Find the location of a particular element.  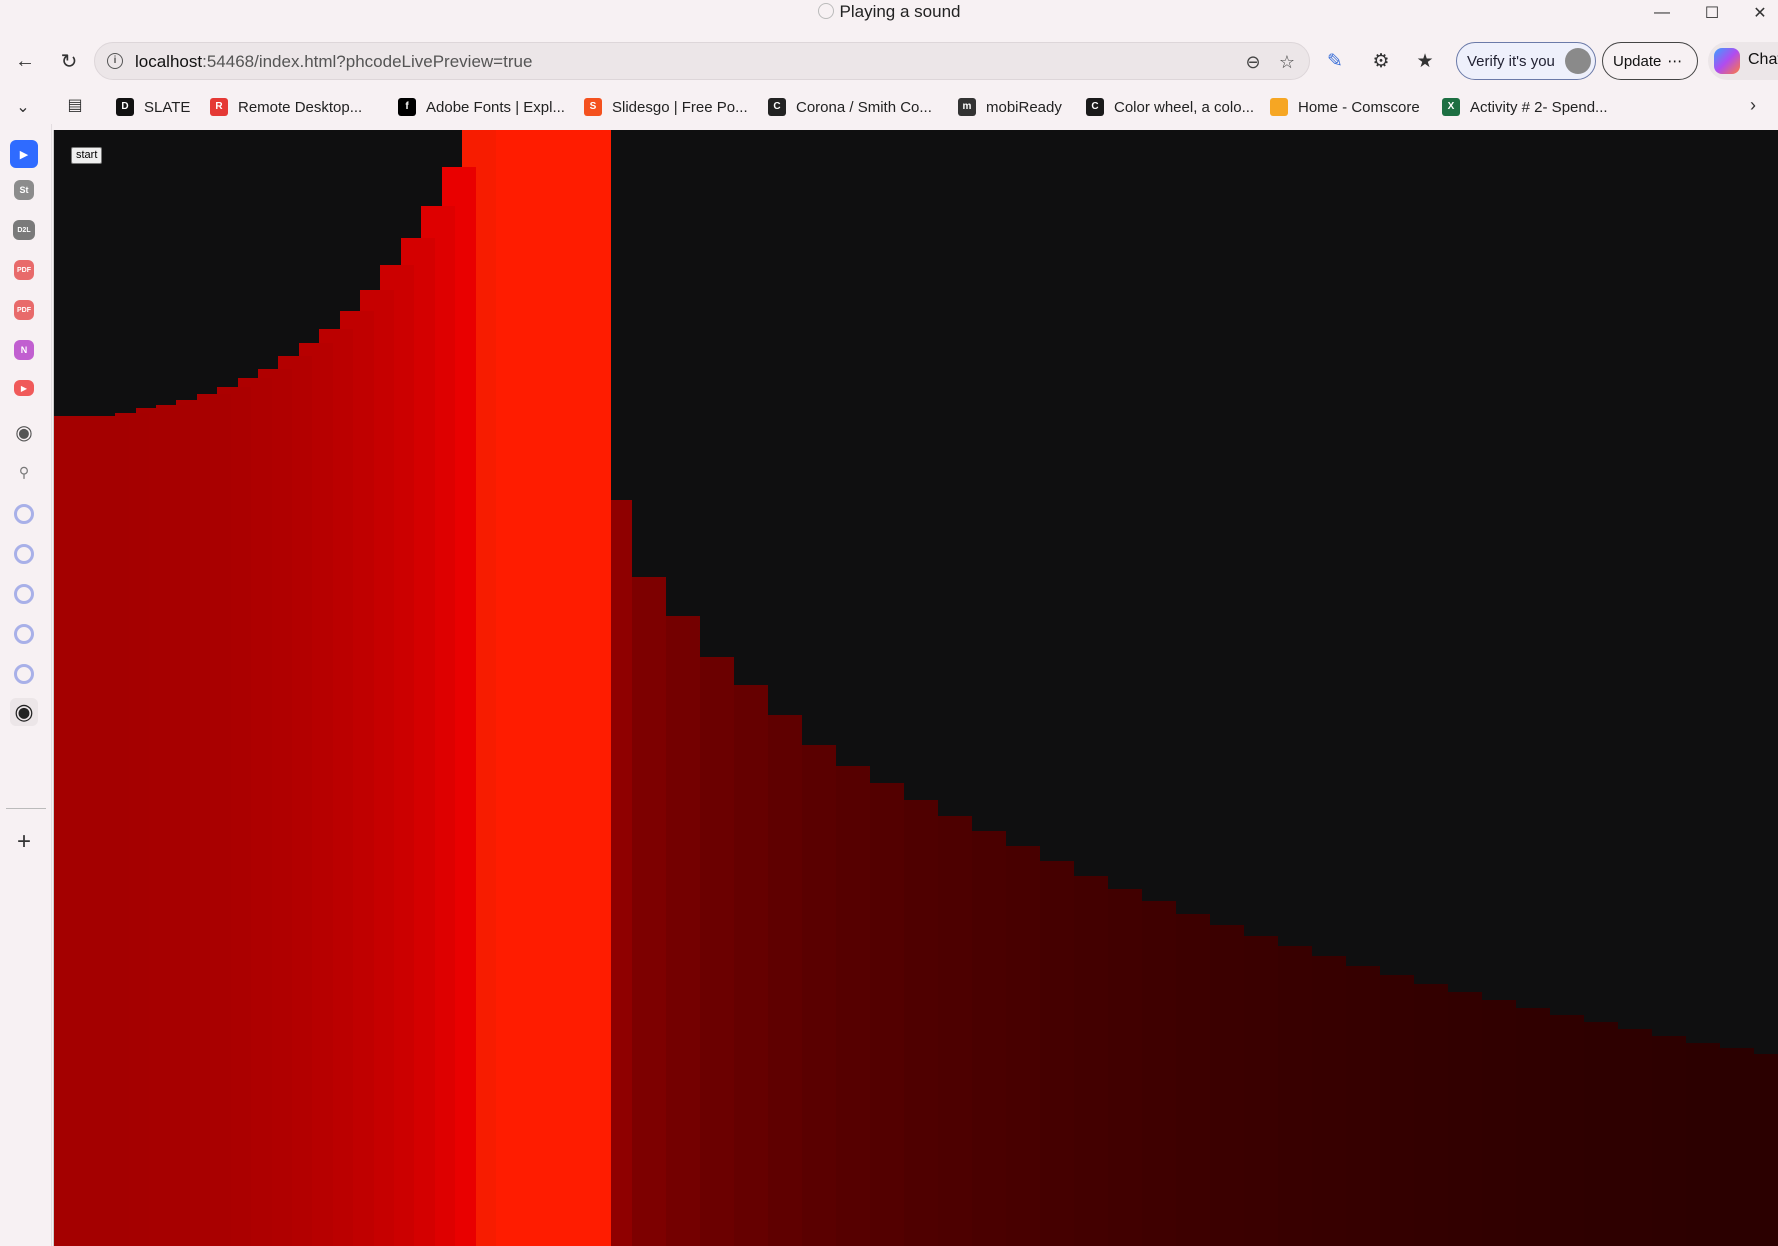

verify-button: Verify it's you is located at coordinates (1526, 61).